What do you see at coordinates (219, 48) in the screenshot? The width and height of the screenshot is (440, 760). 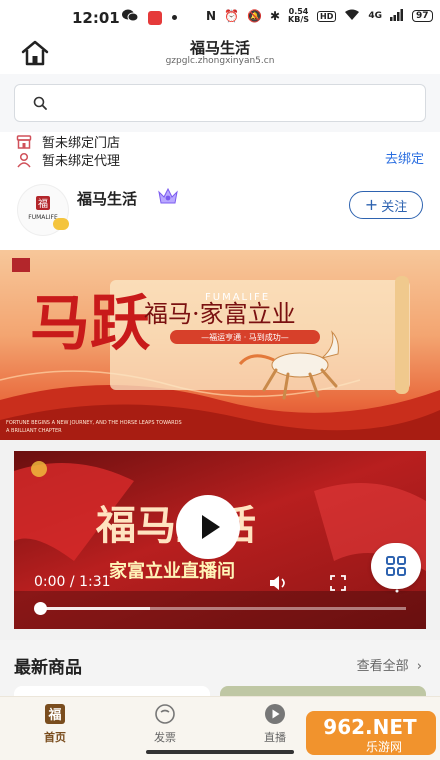 I see `page-title: 福马生活` at bounding box center [219, 48].